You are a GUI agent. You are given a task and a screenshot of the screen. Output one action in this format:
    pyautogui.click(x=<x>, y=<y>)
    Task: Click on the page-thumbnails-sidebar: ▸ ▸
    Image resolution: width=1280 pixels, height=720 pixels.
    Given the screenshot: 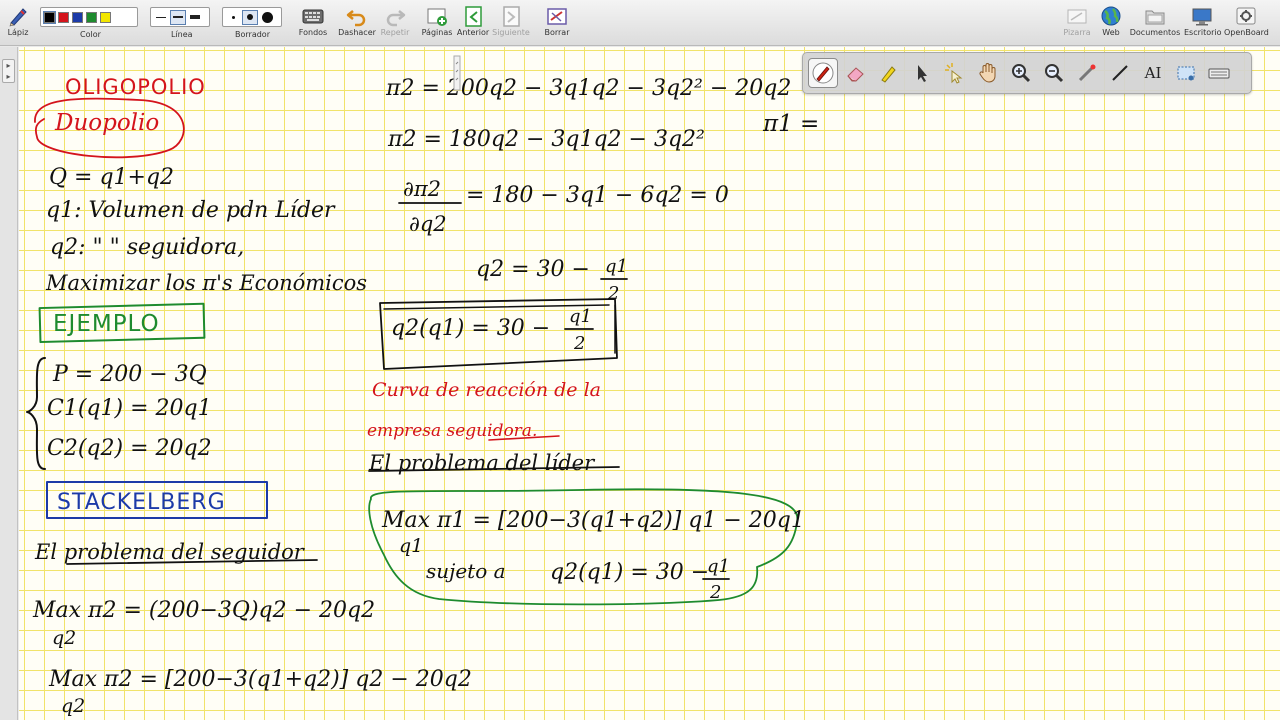 What is the action you would take?
    pyautogui.click(x=9, y=383)
    